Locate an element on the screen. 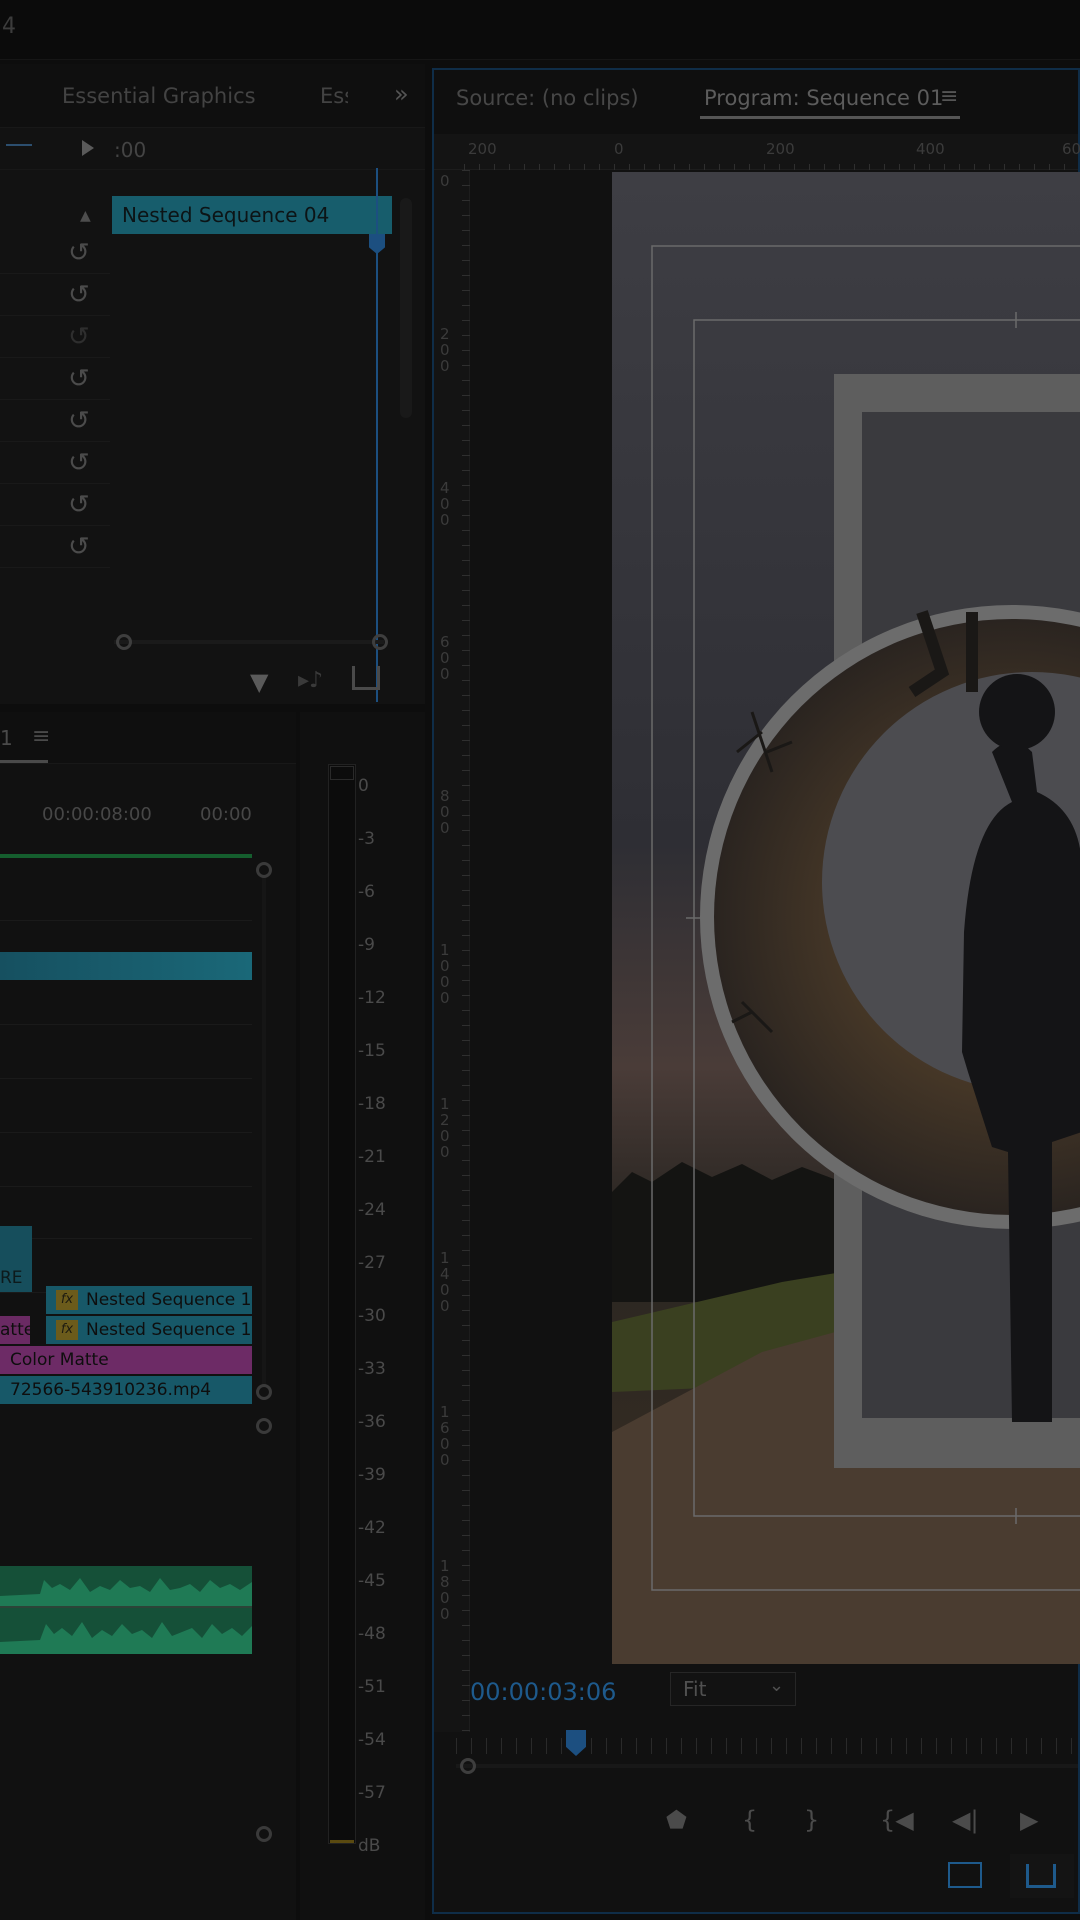 This screenshot has width=1080, height=1920. export-frame-button is located at coordinates (1042, 1876).